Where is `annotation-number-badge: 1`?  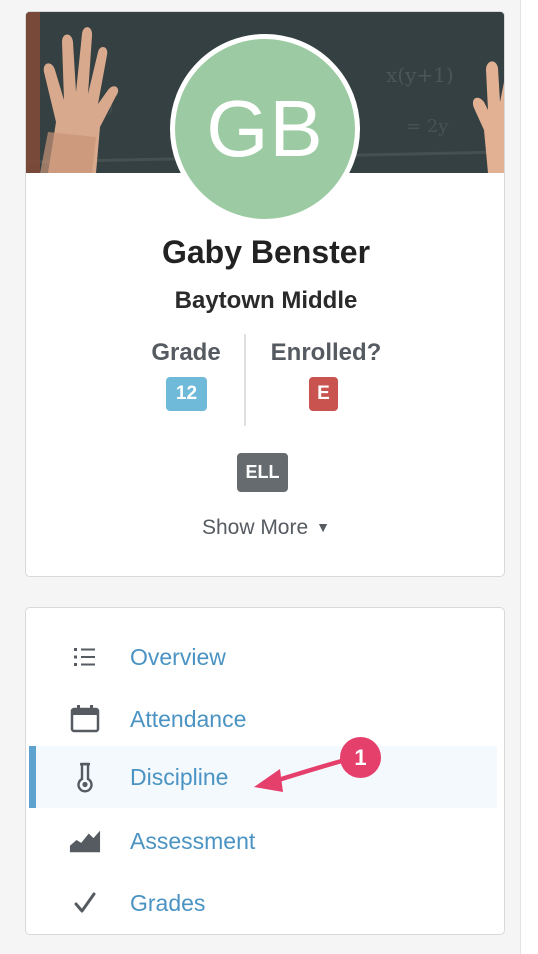
annotation-number-badge: 1 is located at coordinates (360, 757).